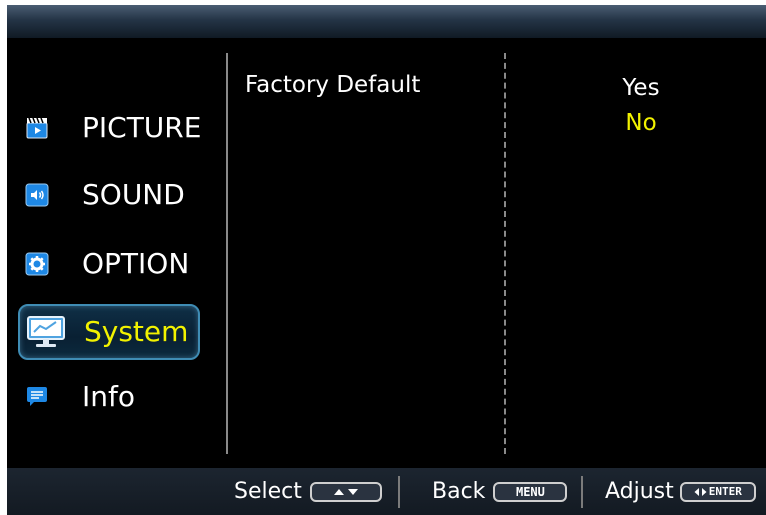 The height and width of the screenshot is (515, 766). I want to click on hint-adjust: Adjust ENTER, so click(680, 491).